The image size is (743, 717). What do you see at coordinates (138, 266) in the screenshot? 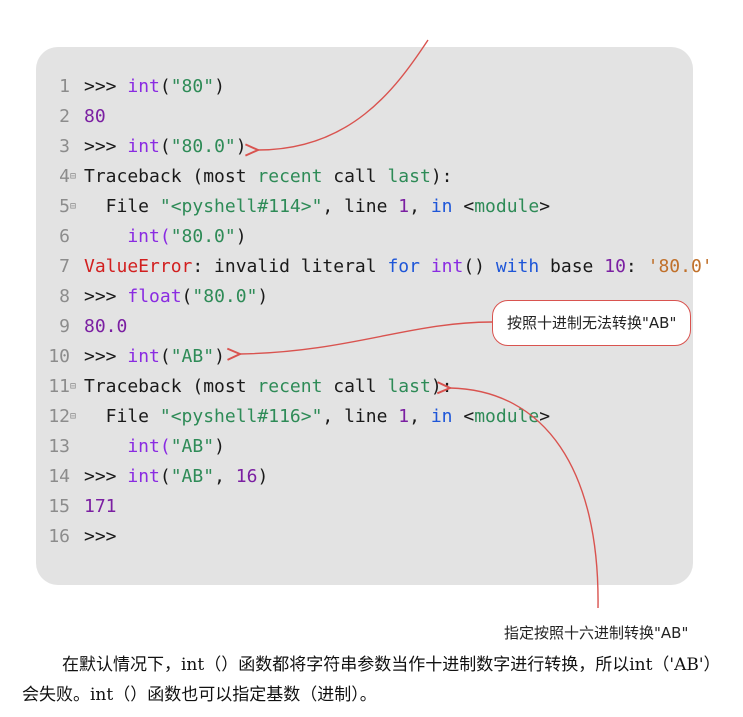
I see `code-token: ValueError` at bounding box center [138, 266].